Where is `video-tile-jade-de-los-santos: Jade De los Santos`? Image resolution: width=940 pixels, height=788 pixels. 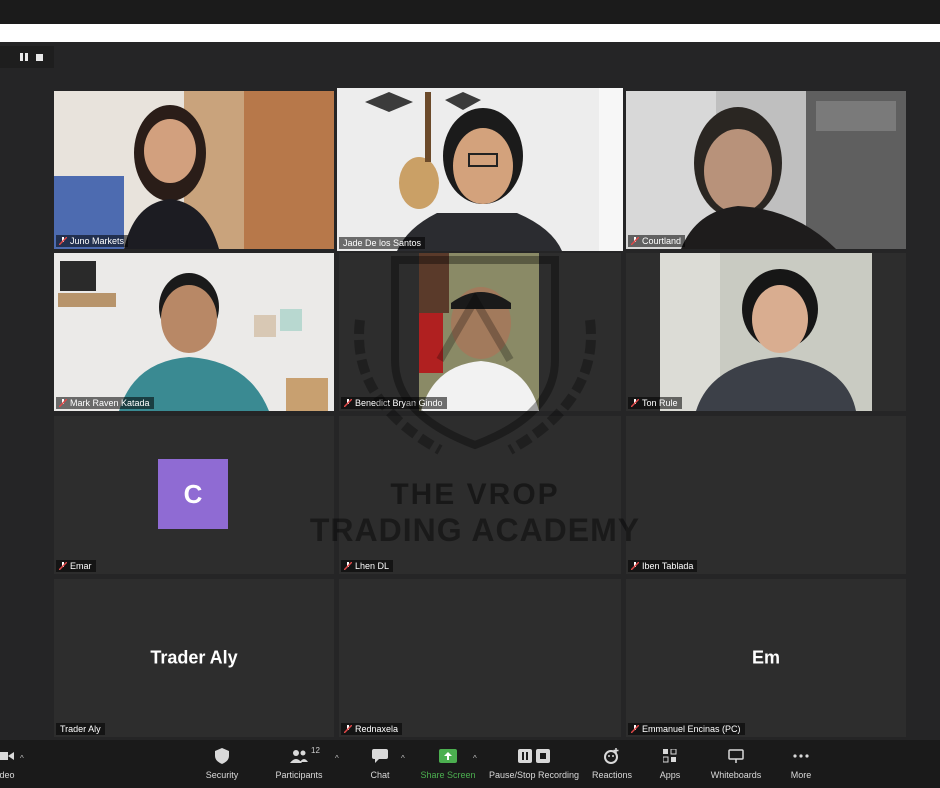 video-tile-jade-de-los-santos: Jade De los Santos is located at coordinates (480, 169).